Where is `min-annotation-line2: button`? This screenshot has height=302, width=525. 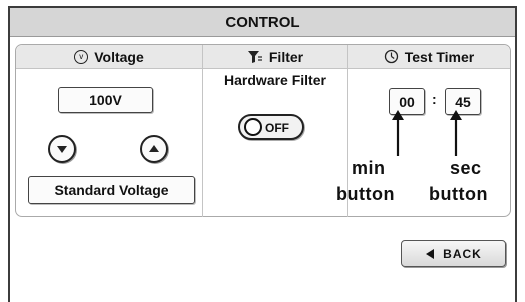 min-annotation-line2: button is located at coordinates (365, 194).